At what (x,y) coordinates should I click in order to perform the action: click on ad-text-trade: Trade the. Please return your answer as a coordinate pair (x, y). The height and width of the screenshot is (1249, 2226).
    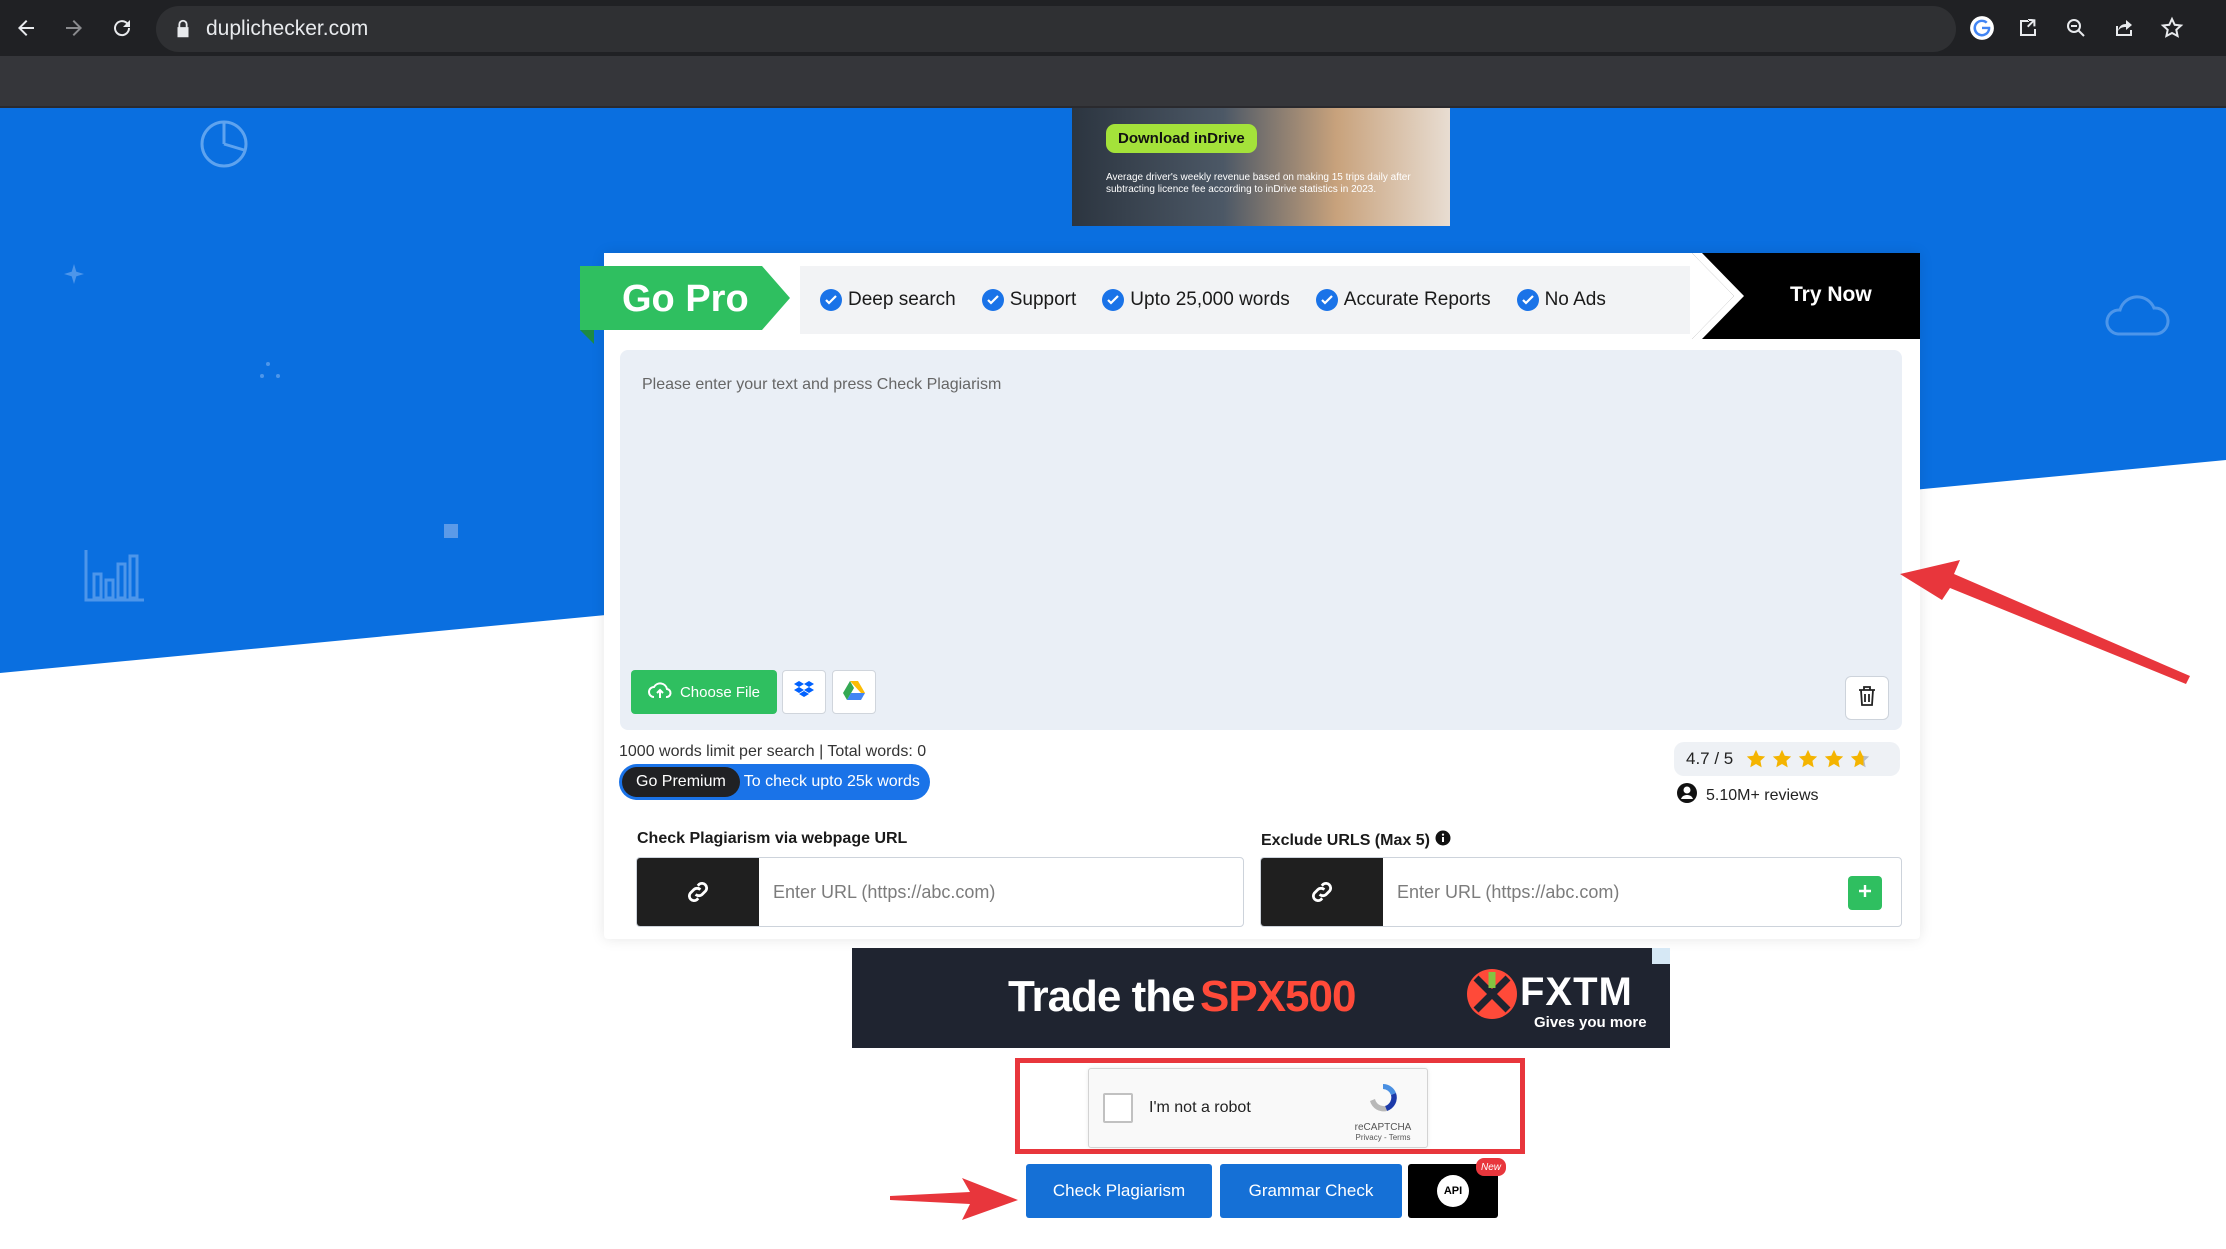
    Looking at the image, I should click on (1102, 996).